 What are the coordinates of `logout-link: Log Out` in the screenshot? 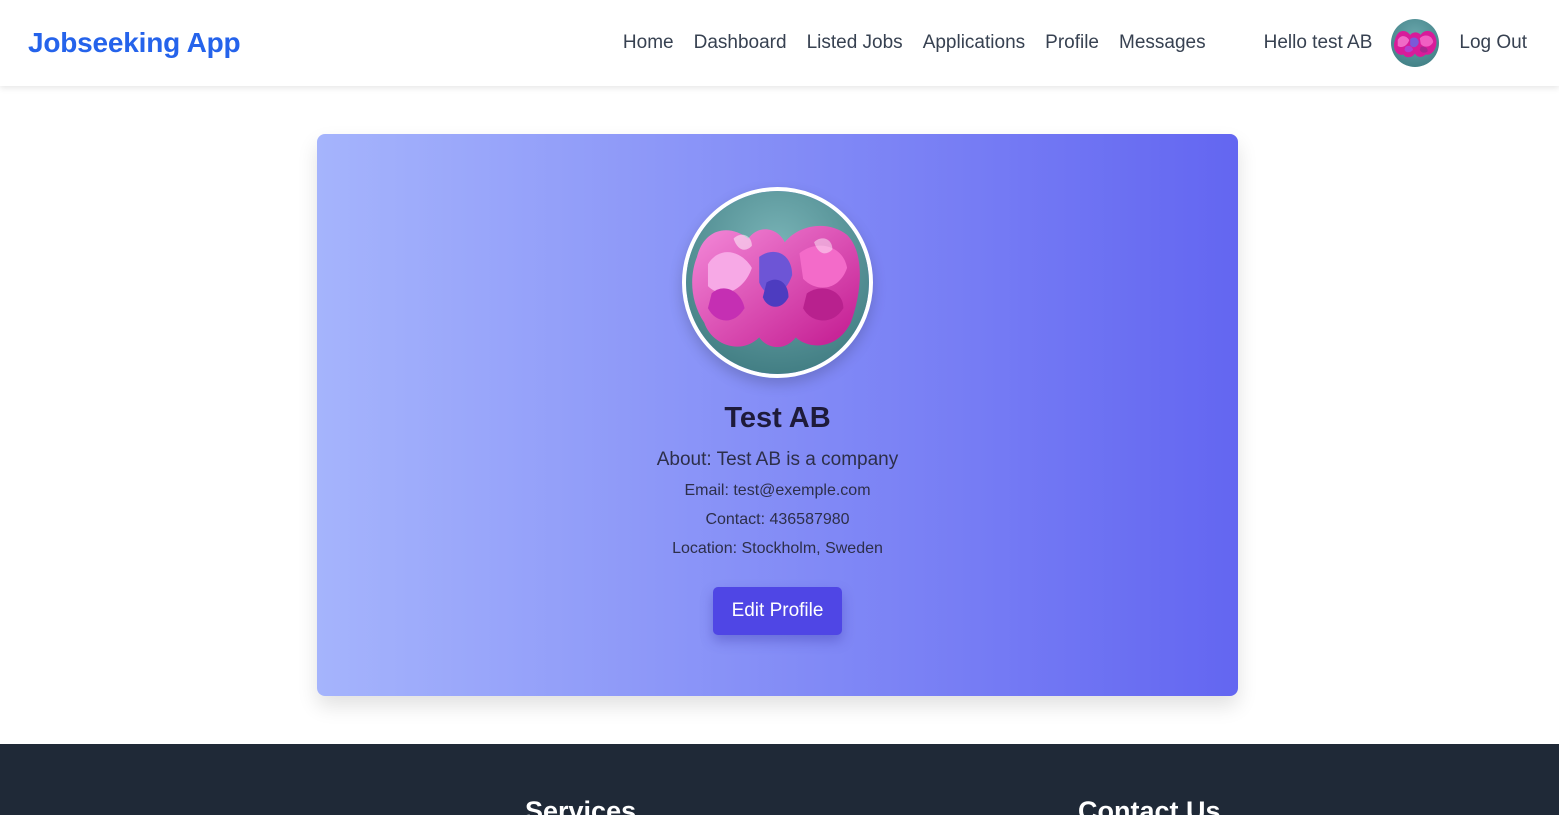 It's located at (1493, 43).